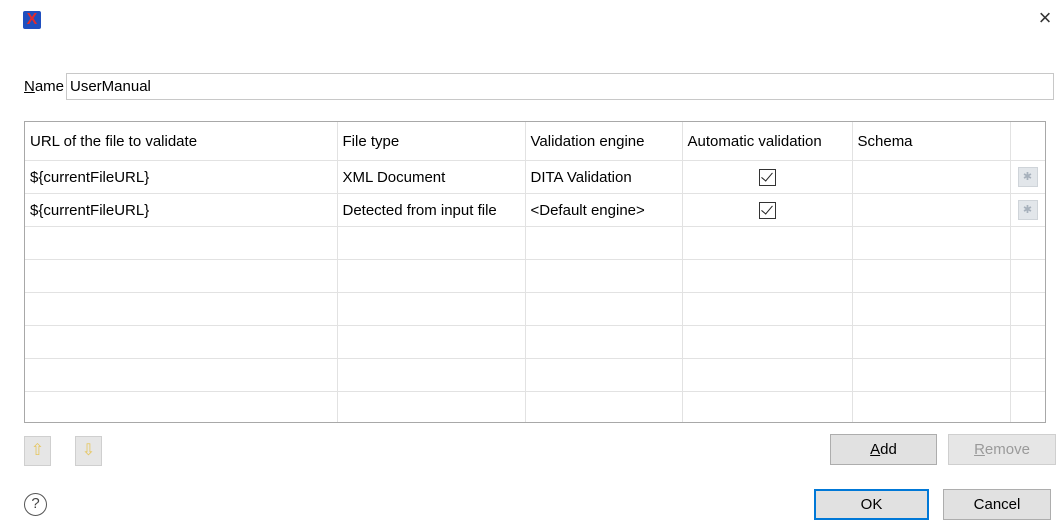 This screenshot has width=1059, height=528. What do you see at coordinates (32, 20) in the screenshot?
I see `app-logo-icon: X` at bounding box center [32, 20].